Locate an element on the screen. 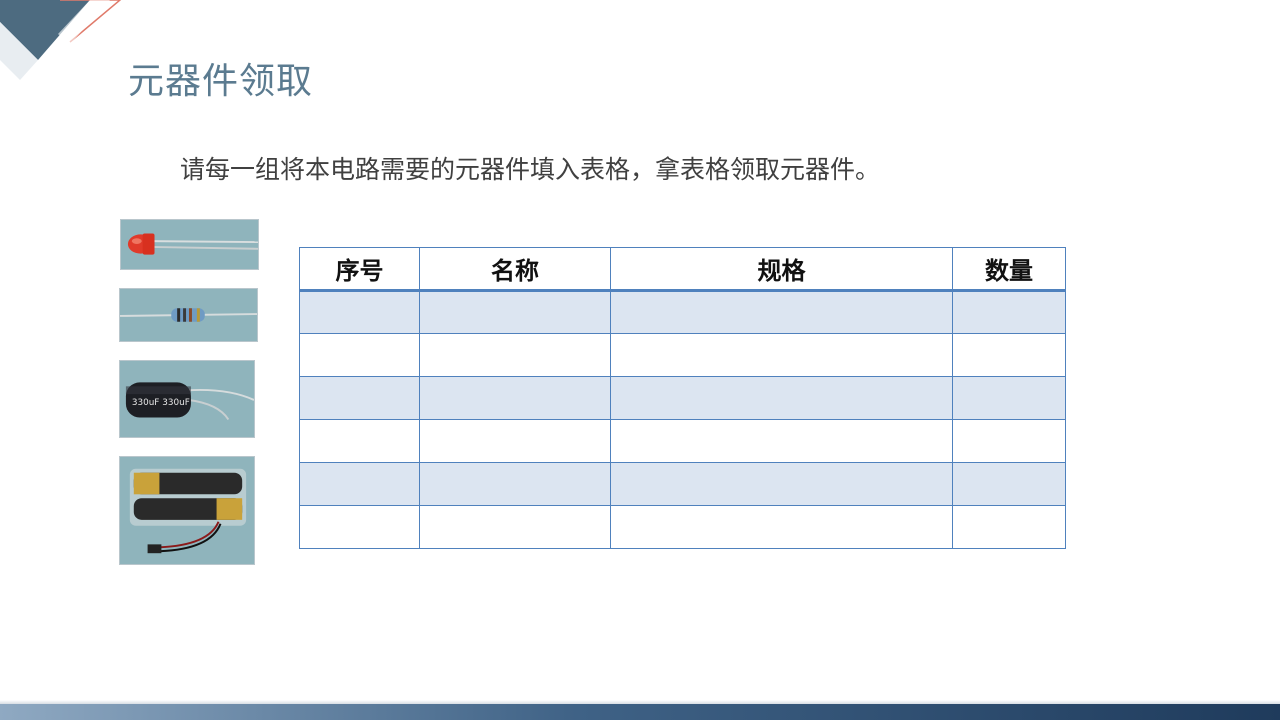 The height and width of the screenshot is (720, 1280). capacitor-photo: 330uF 330uF is located at coordinates (187, 399).